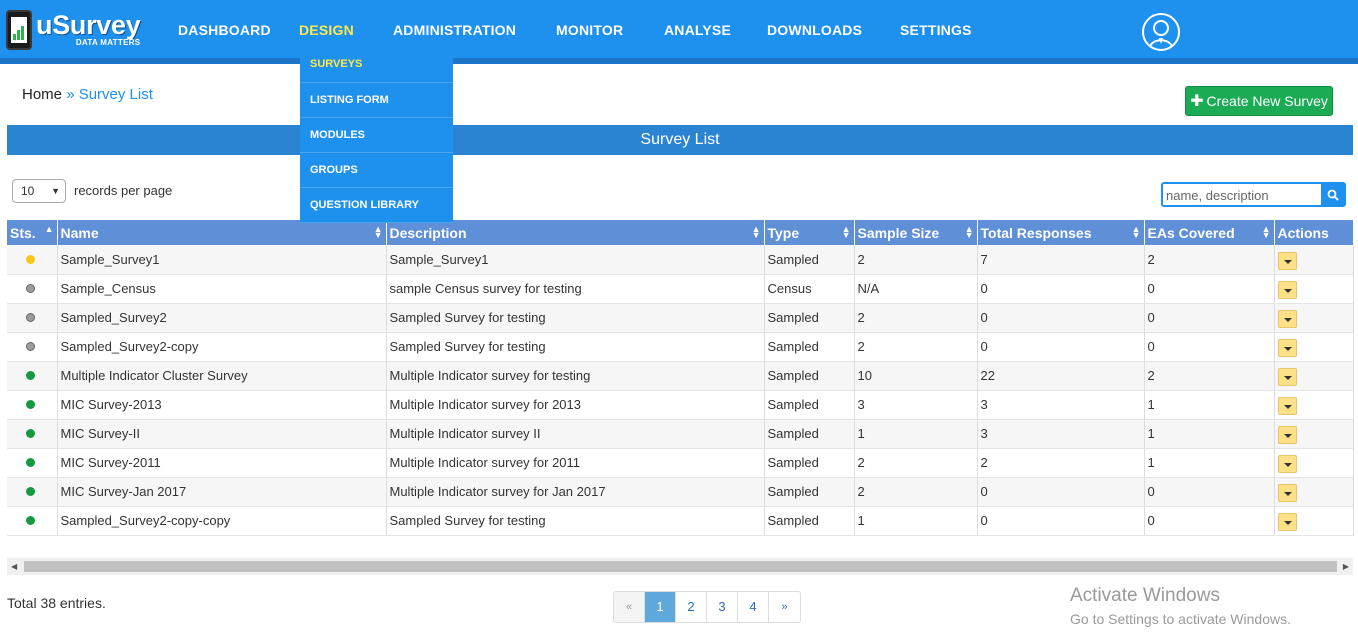  I want to click on survey-name: MIC Survey-II, so click(222, 434).